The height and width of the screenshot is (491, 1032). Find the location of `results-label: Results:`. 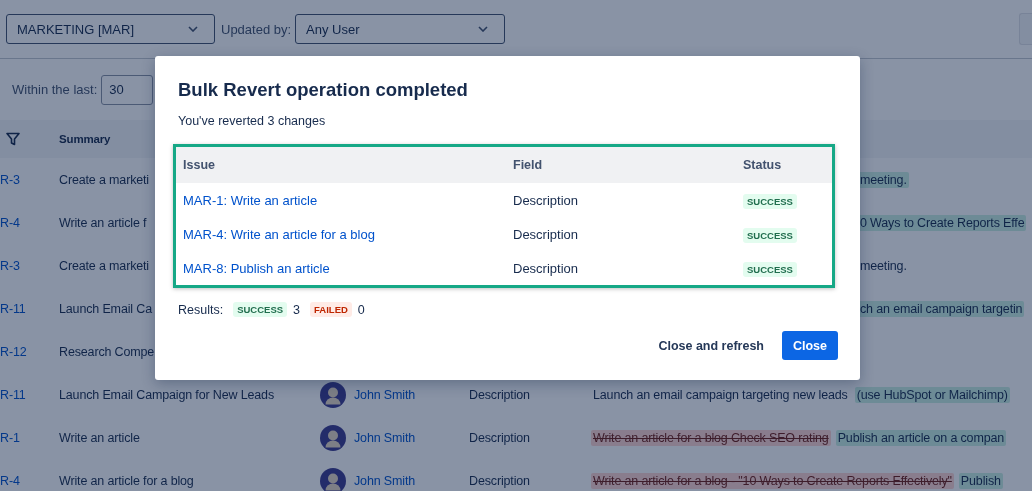

results-label: Results: is located at coordinates (201, 309).